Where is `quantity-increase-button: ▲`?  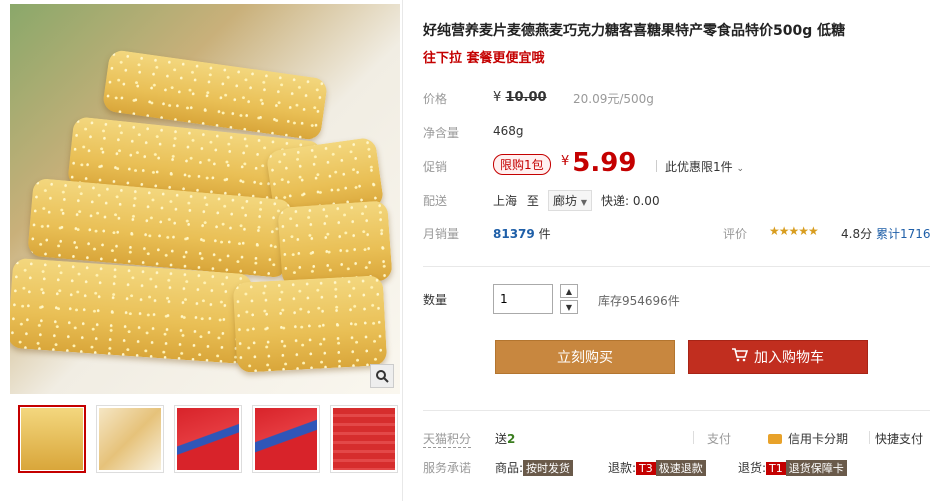
quantity-increase-button: ▲ is located at coordinates (569, 291).